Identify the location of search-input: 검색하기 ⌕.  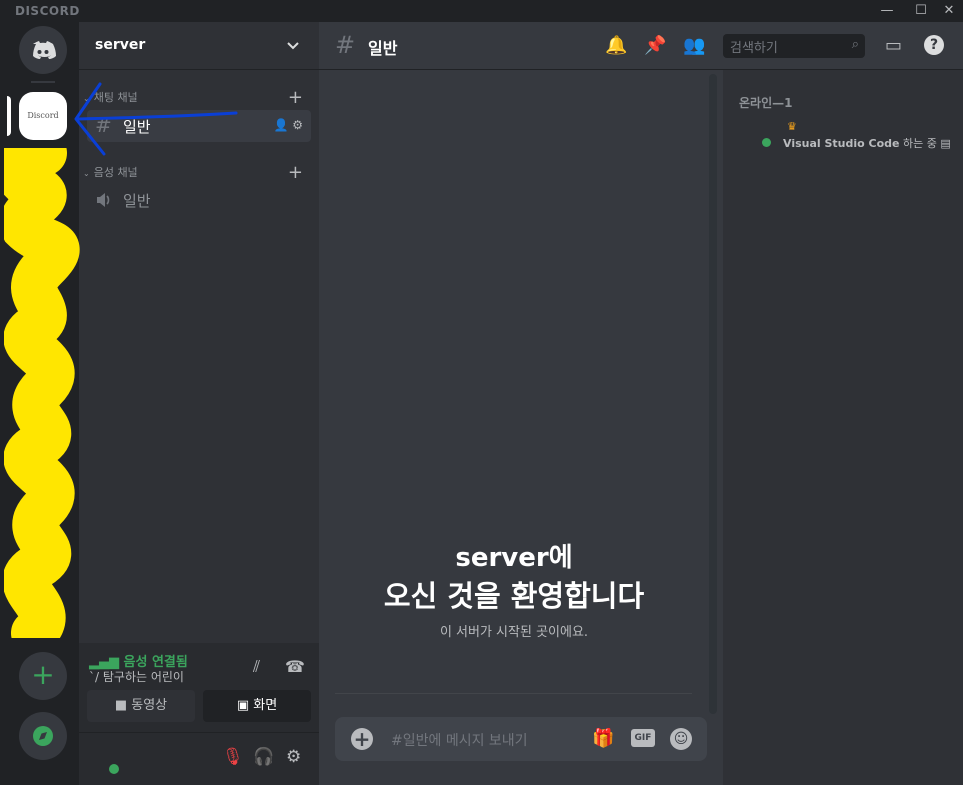
(794, 46).